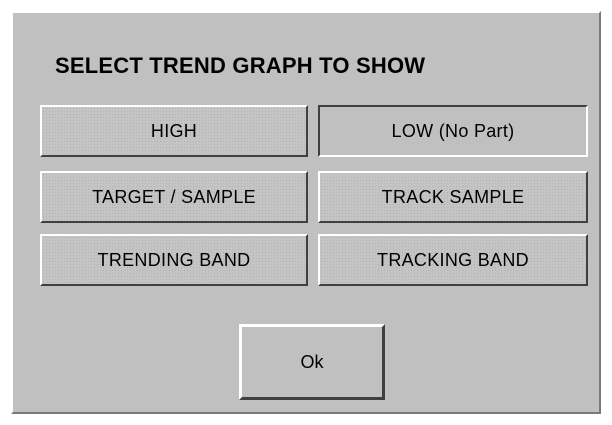  Describe the element at coordinates (240, 65) in the screenshot. I see `dialog-title: SELECT TREND GRAPH TO SHOW` at that location.